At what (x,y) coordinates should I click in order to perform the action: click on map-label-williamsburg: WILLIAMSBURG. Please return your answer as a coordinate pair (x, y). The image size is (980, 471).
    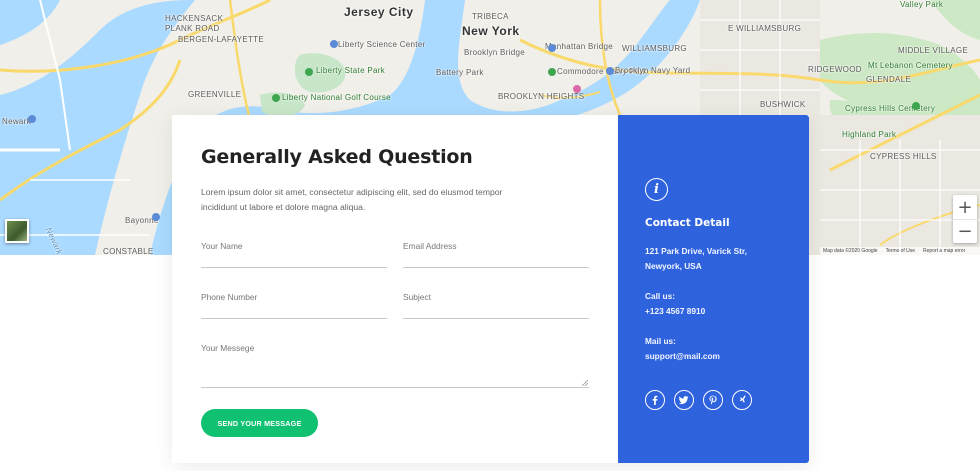
    Looking at the image, I should click on (654, 48).